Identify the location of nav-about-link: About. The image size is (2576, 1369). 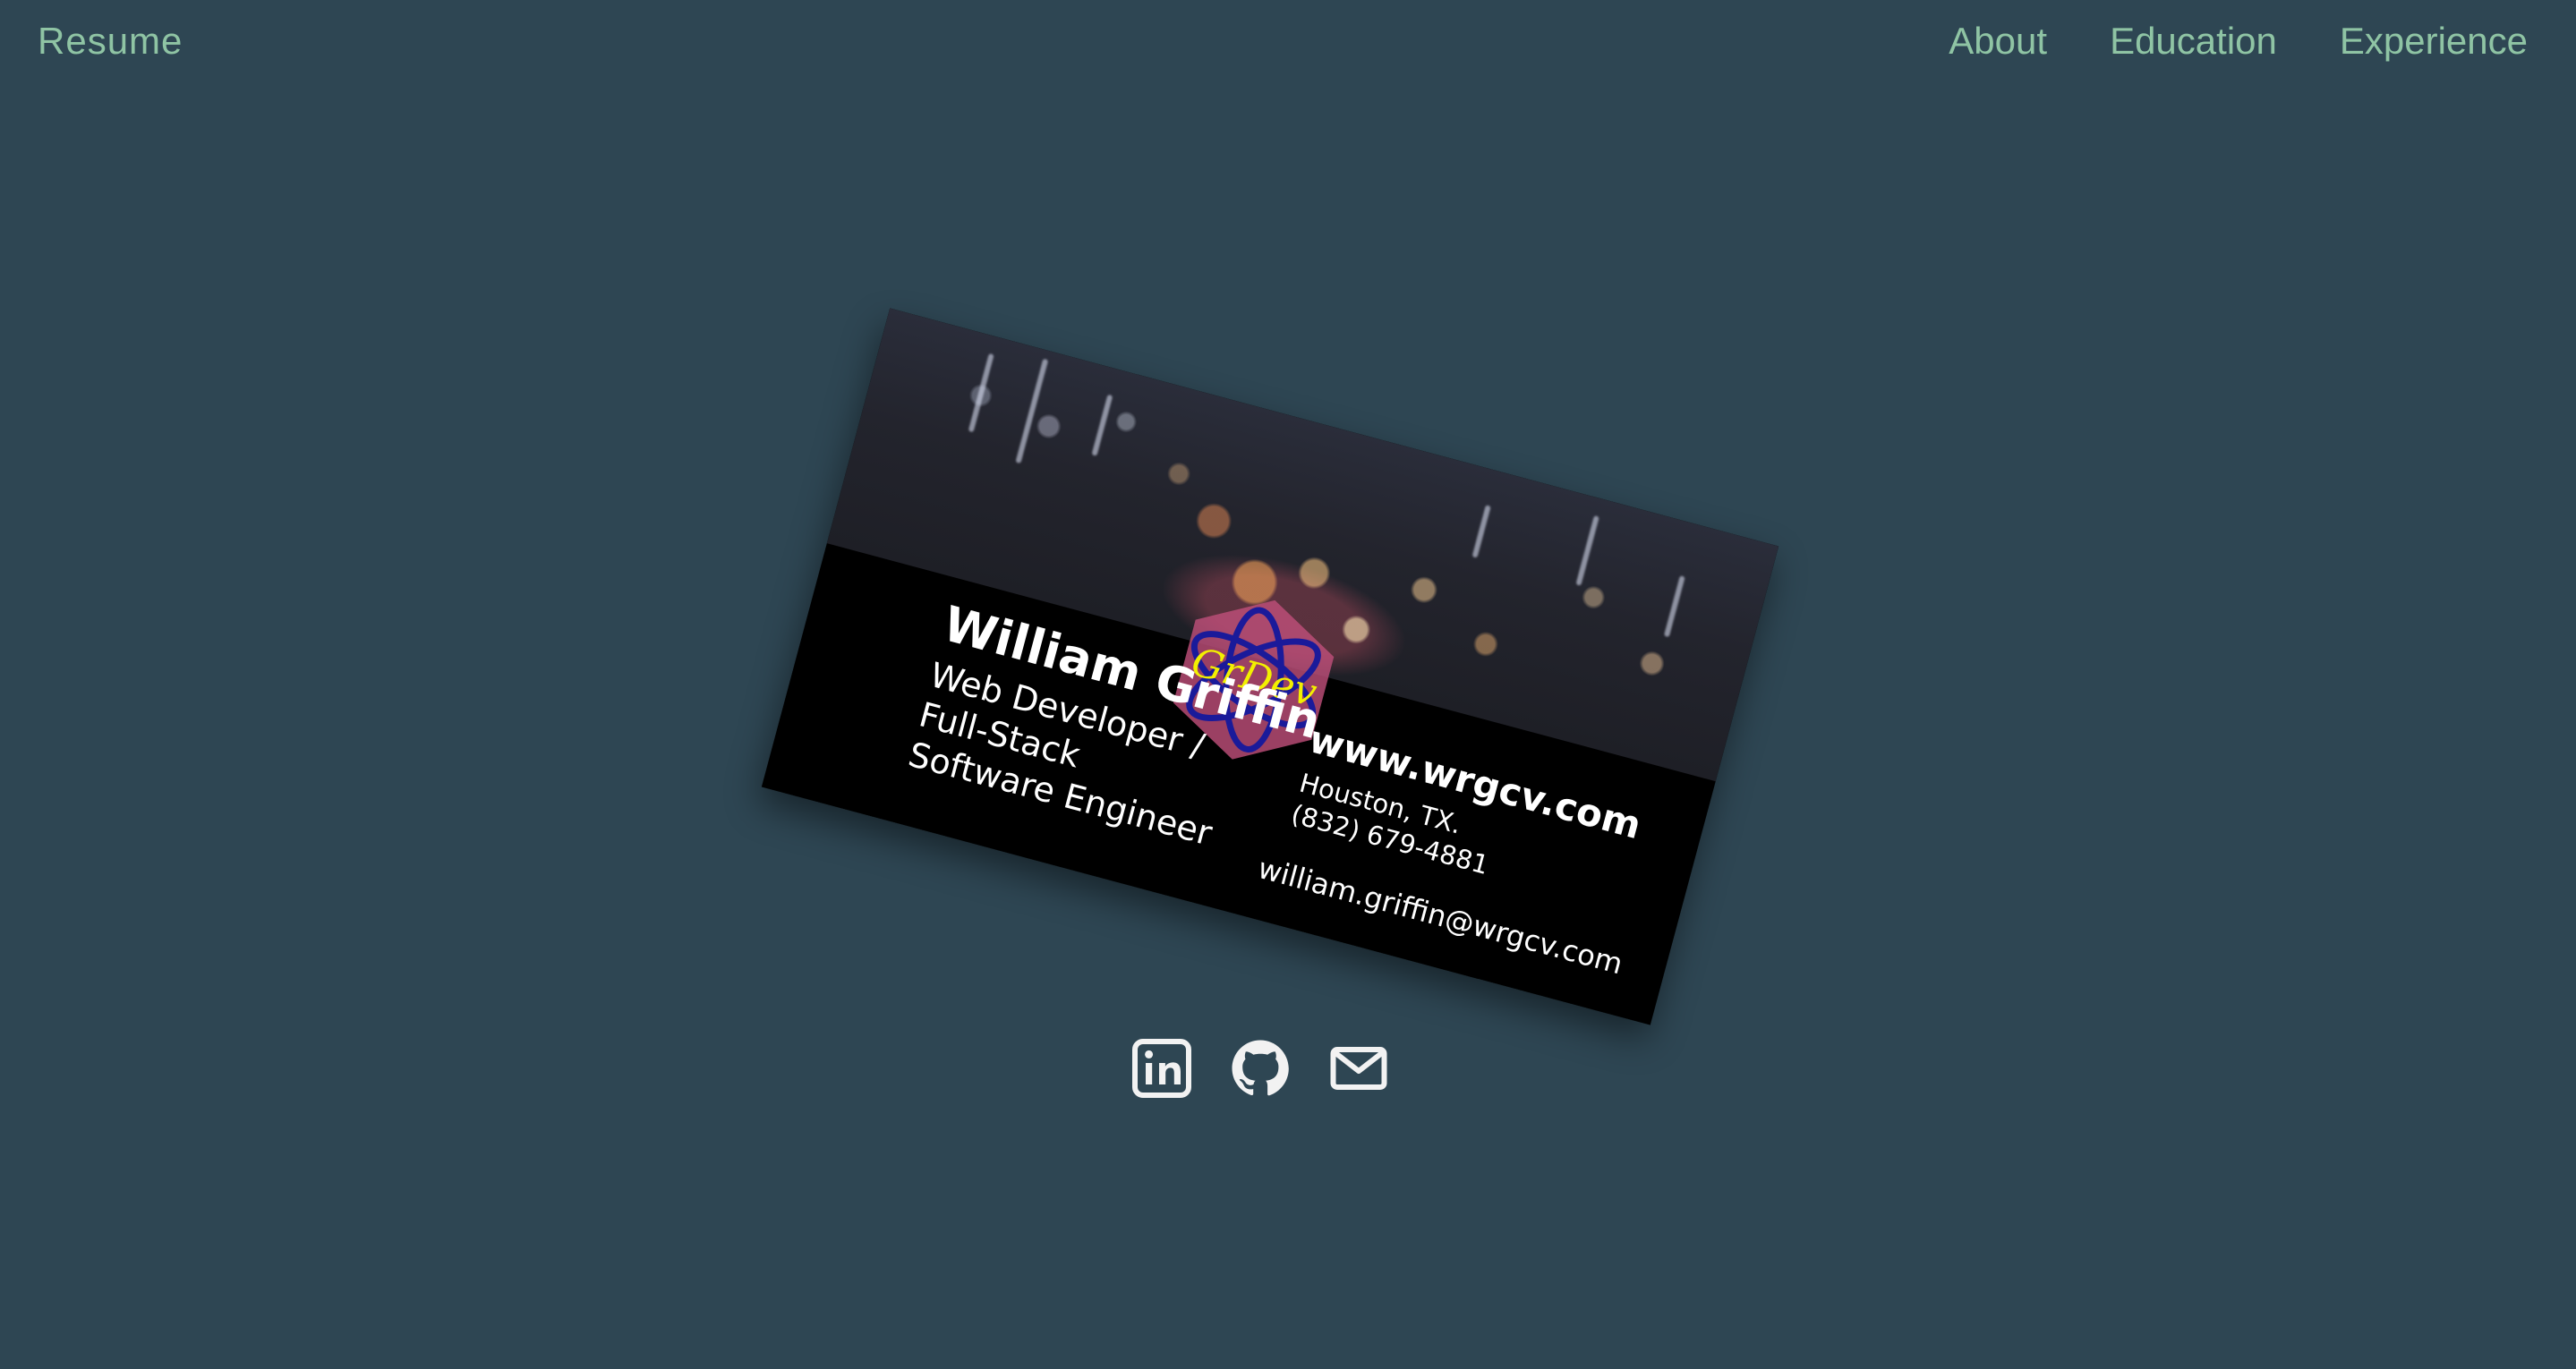
(1998, 41).